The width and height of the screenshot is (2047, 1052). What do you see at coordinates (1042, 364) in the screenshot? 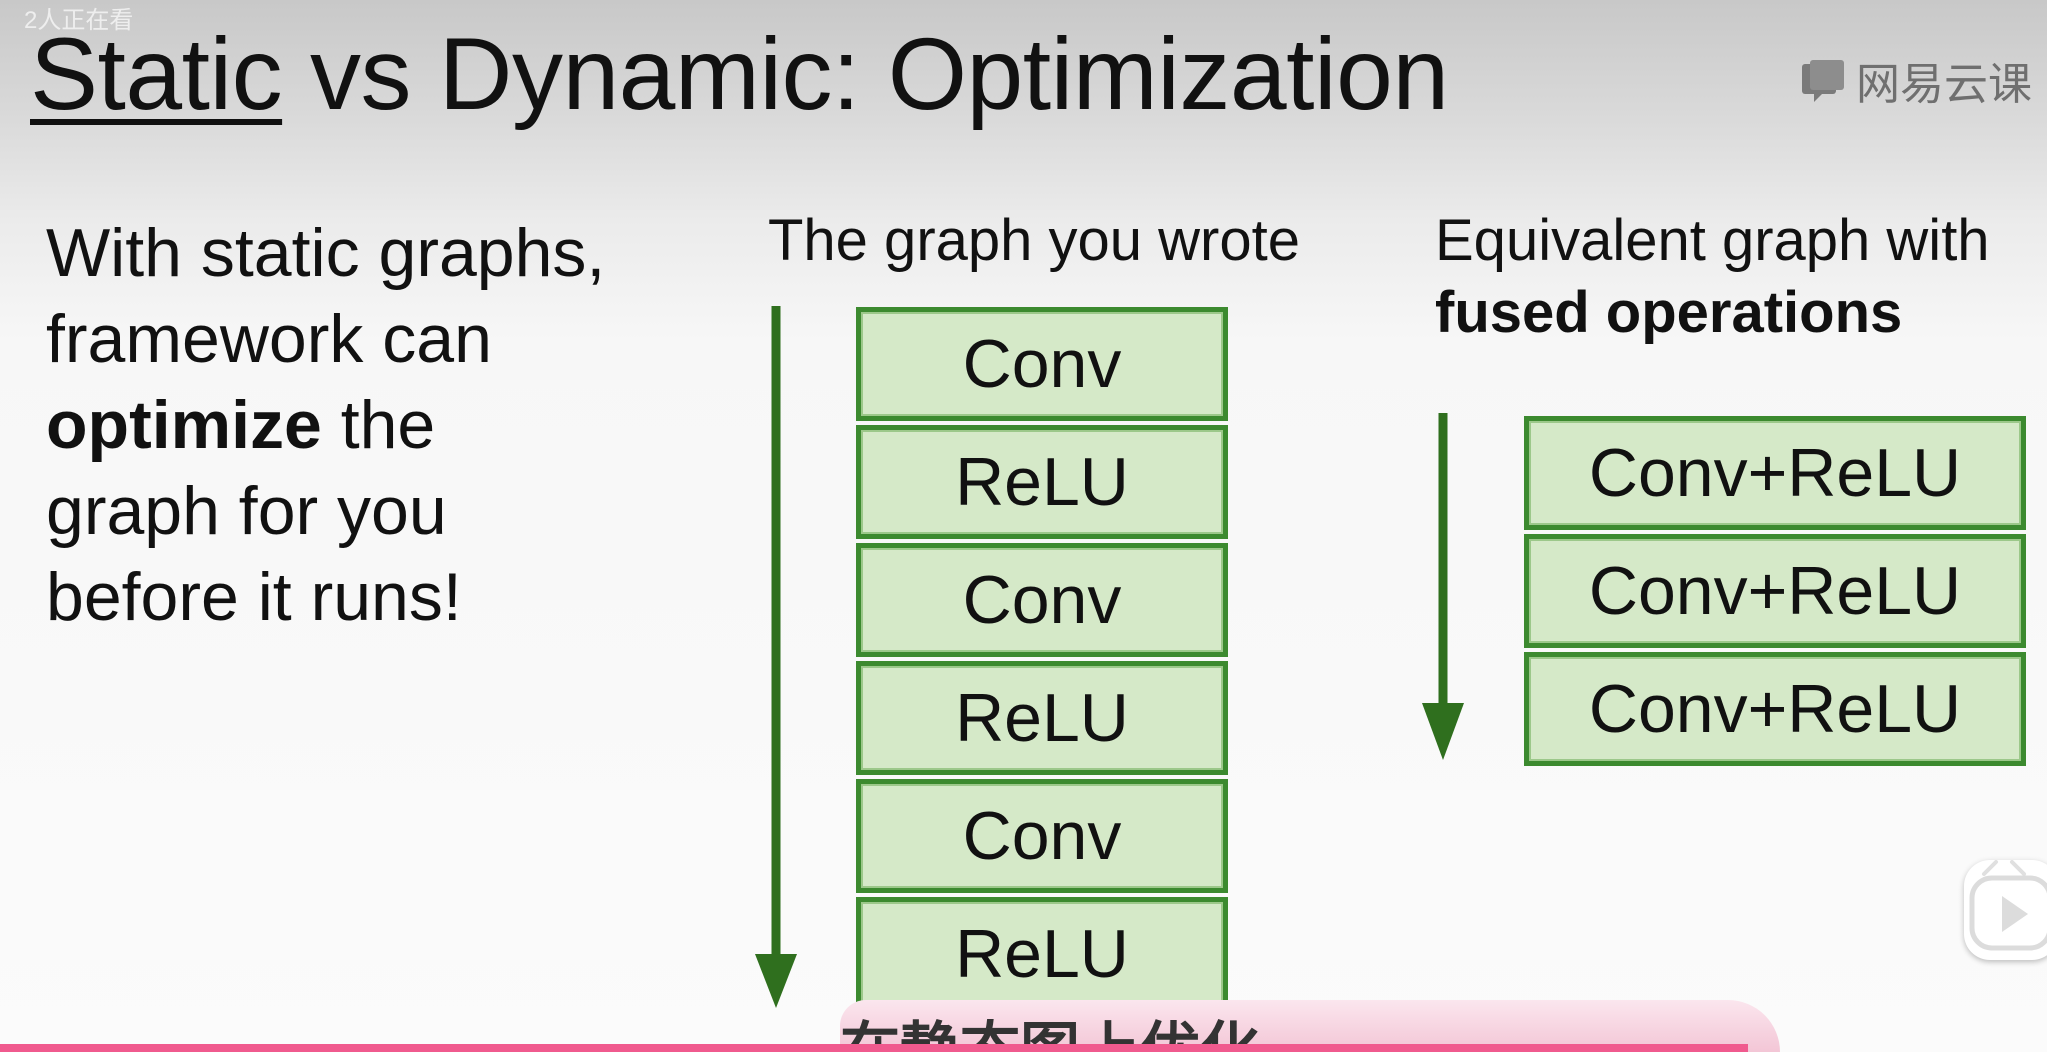
I see `left-node-1: Conv` at bounding box center [1042, 364].